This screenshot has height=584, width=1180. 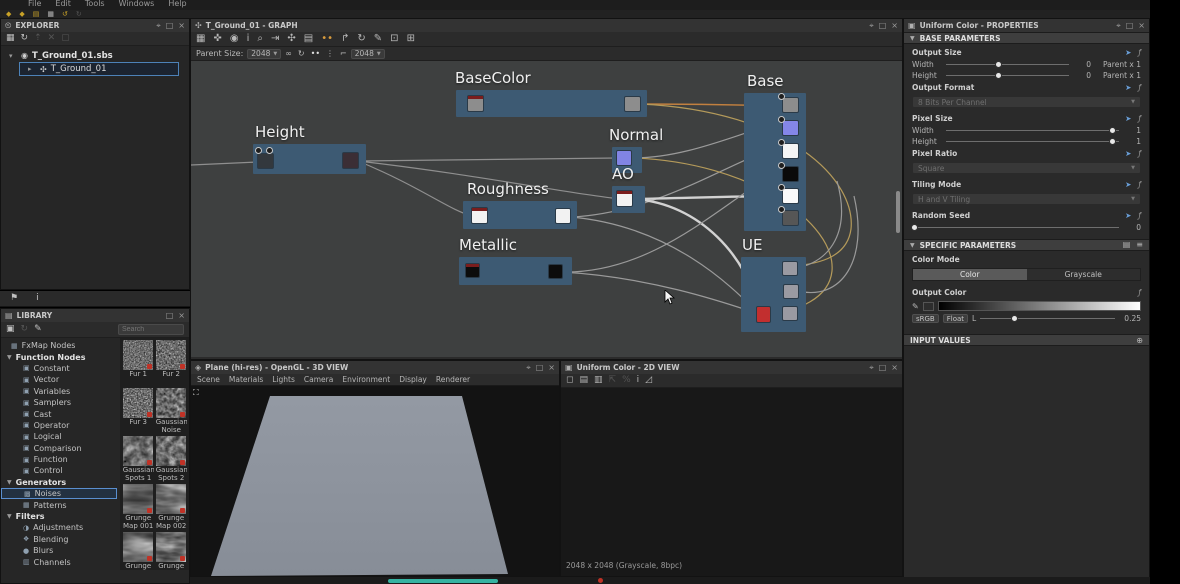 What do you see at coordinates (63, 4) in the screenshot?
I see `menu-edit: Edit` at bounding box center [63, 4].